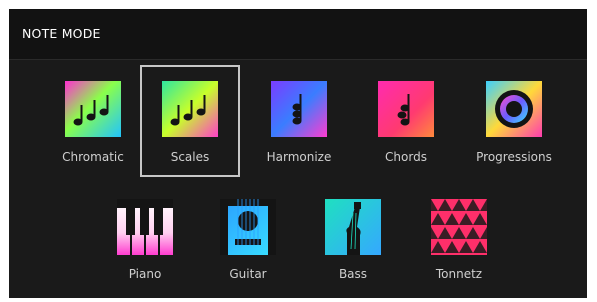 The image size is (597, 302). Describe the element at coordinates (248, 227) in the screenshot. I see `acoustic-guitar-icon` at that location.